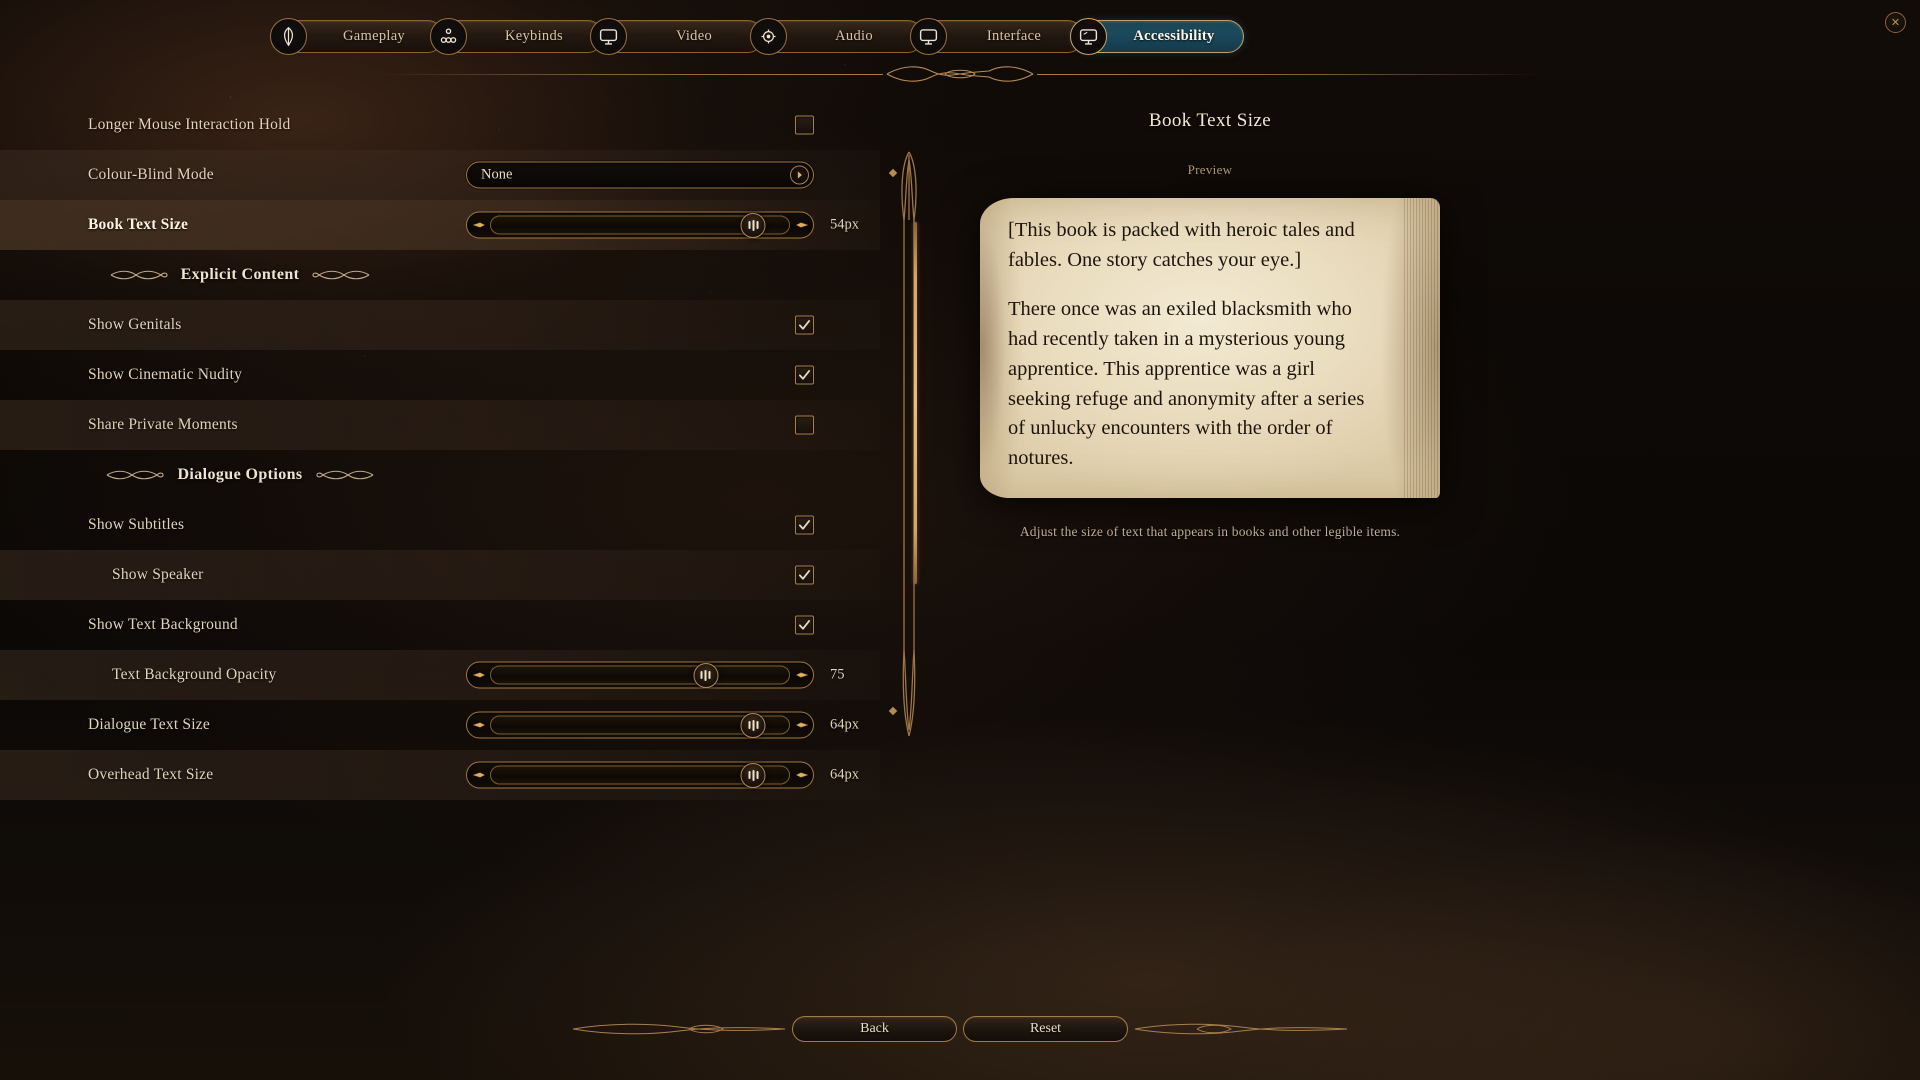 The height and width of the screenshot is (1080, 1920). I want to click on section-header: Dialogue Options, so click(440, 475).